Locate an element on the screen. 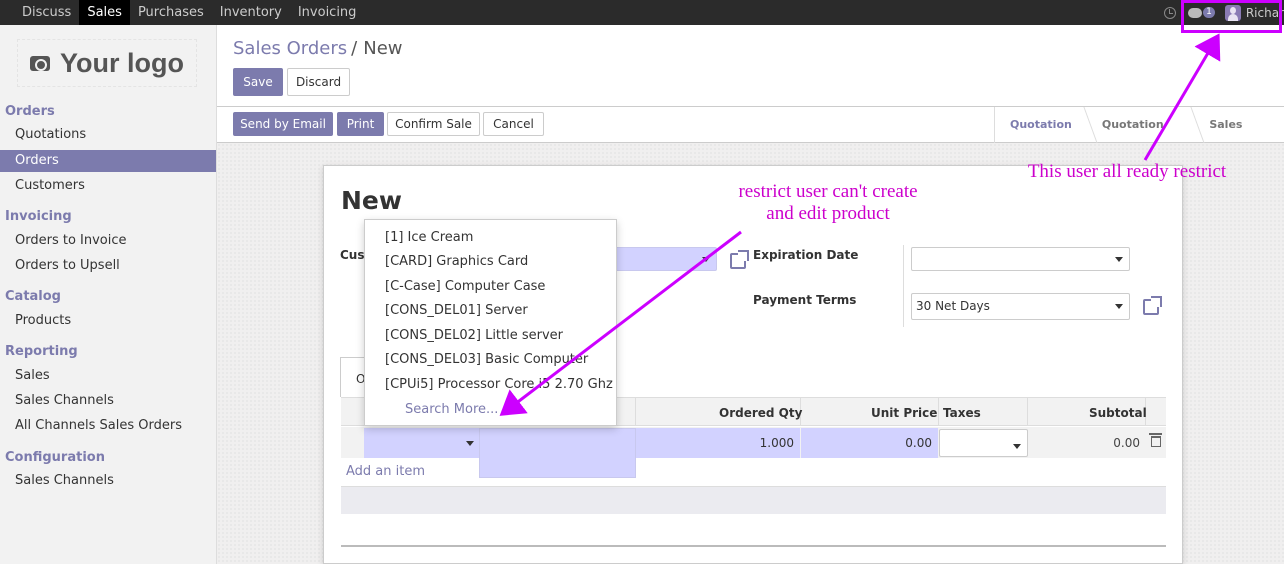 The height and width of the screenshot is (564, 1284). annotation-arrow-to-user is located at coordinates (1182, 97).